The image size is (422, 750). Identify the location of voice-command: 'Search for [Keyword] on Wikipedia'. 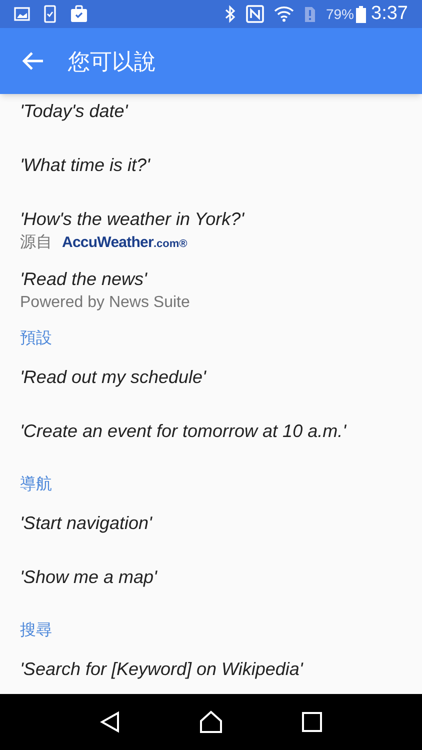
(161, 669).